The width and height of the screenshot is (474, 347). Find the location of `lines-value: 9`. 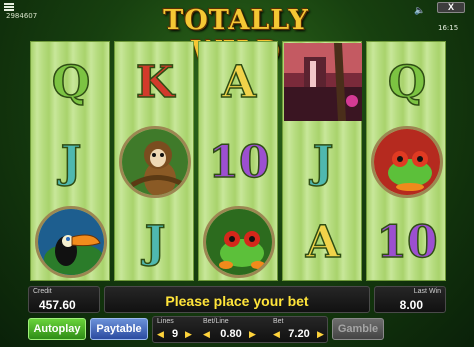

lines-value: 9 is located at coordinates (175, 334).